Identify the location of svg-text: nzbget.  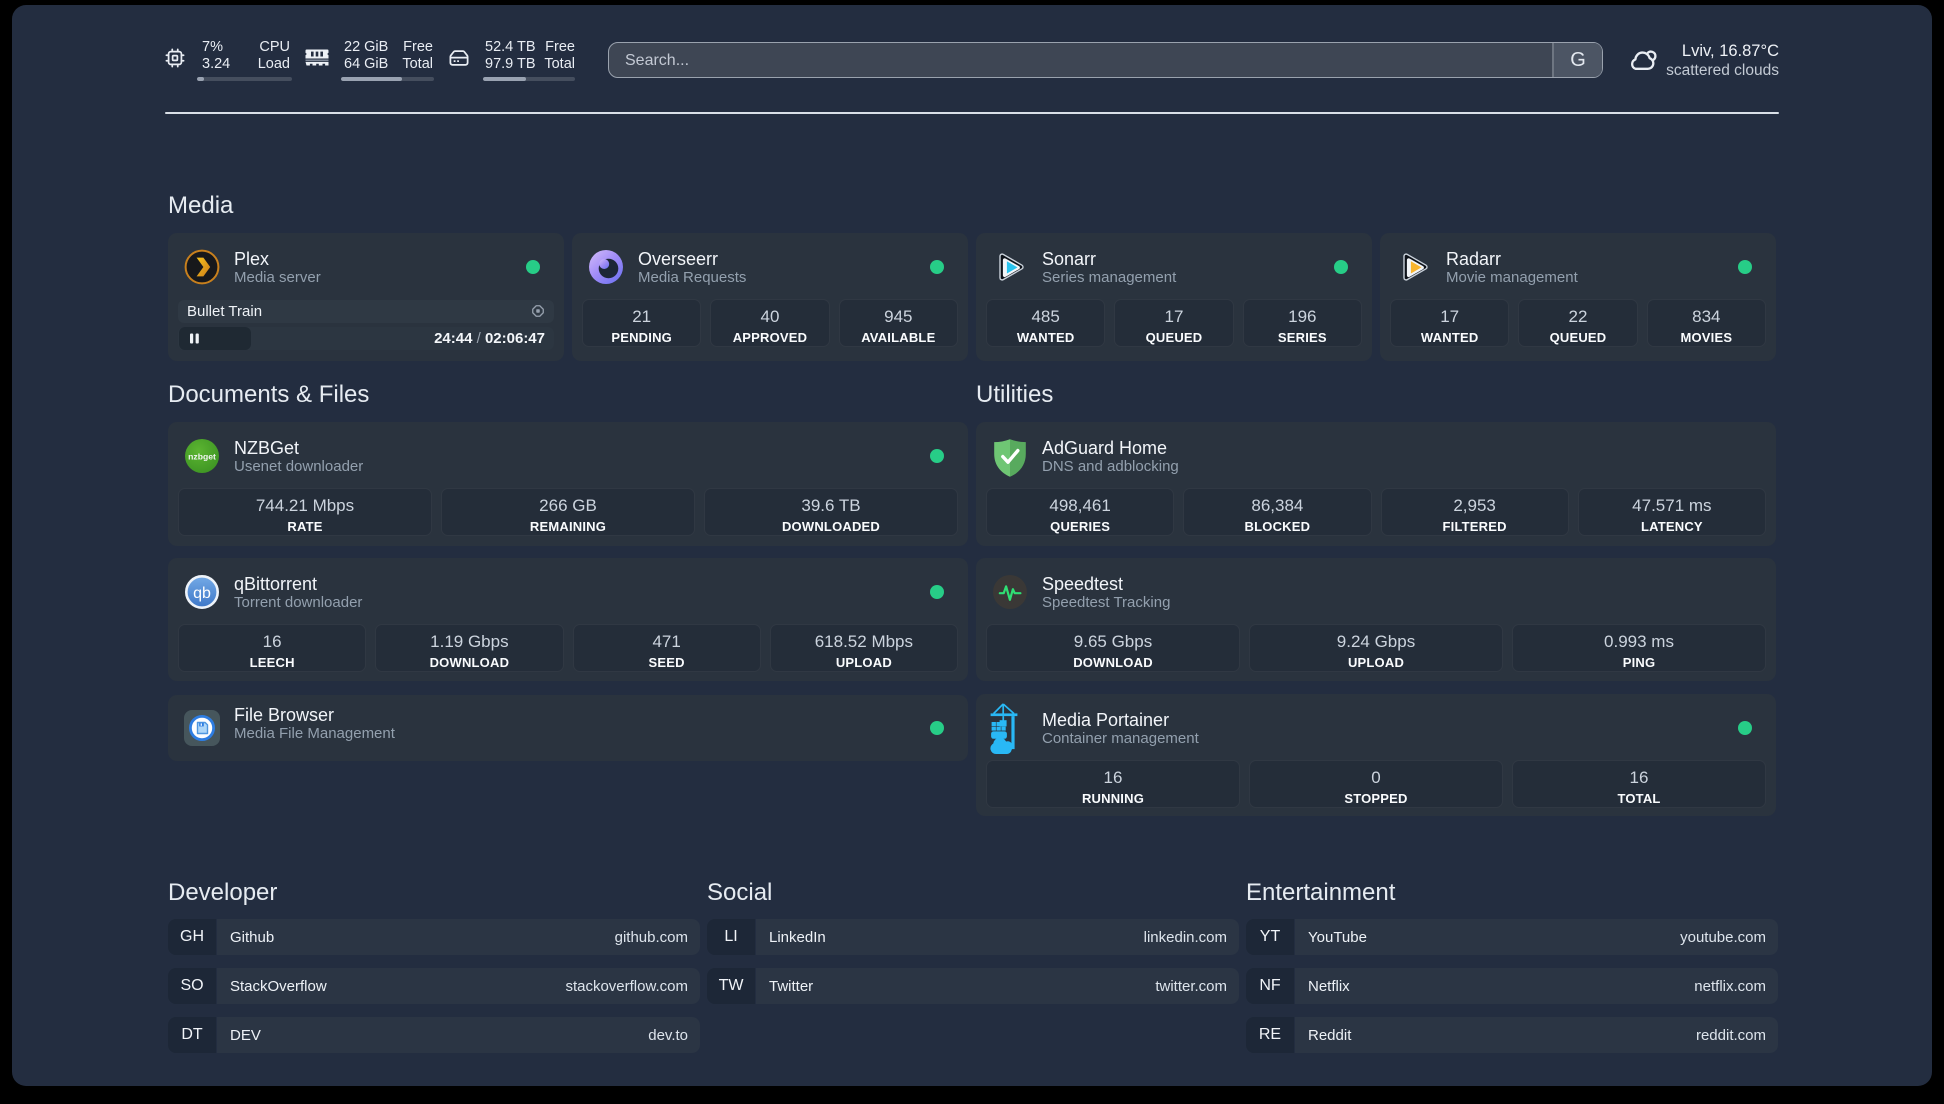
(202, 457).